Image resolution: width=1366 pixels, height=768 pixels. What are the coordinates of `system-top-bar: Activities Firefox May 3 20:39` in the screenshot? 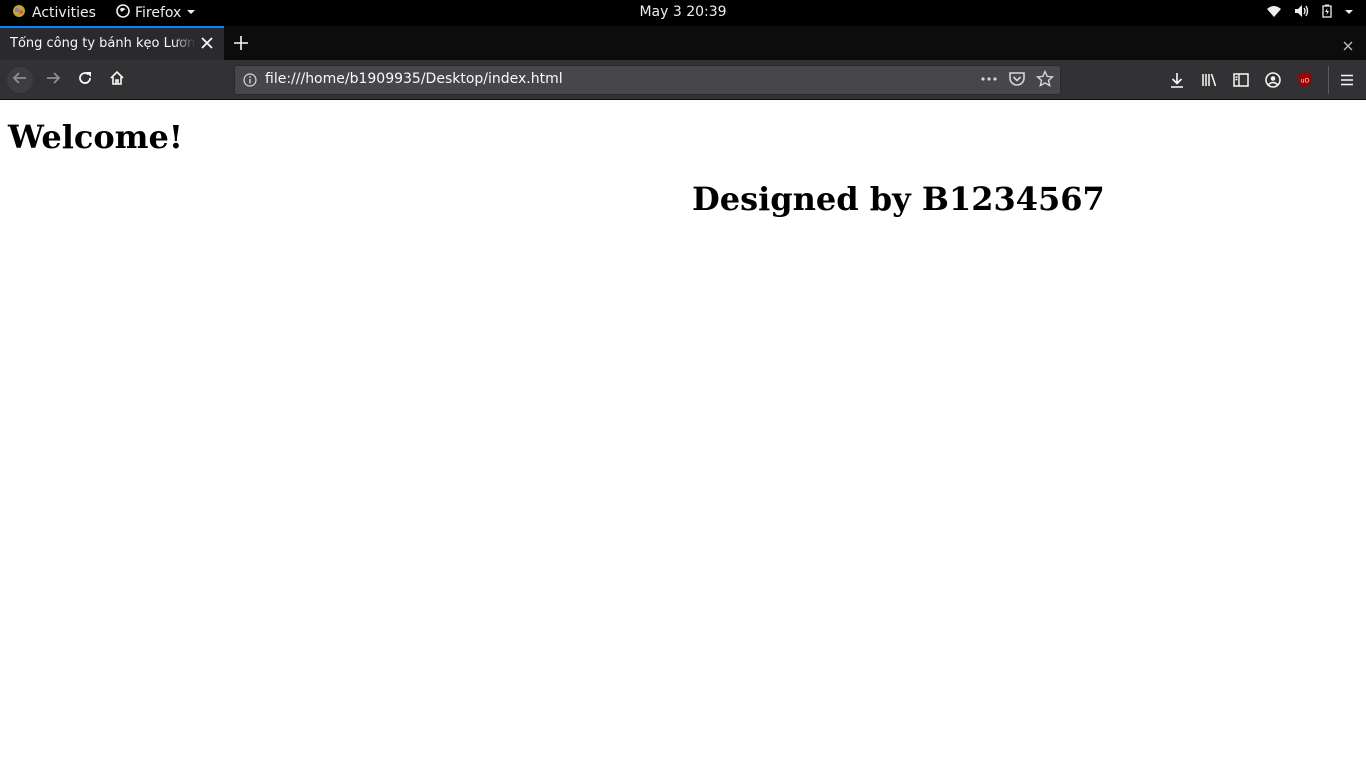 It's located at (683, 13).